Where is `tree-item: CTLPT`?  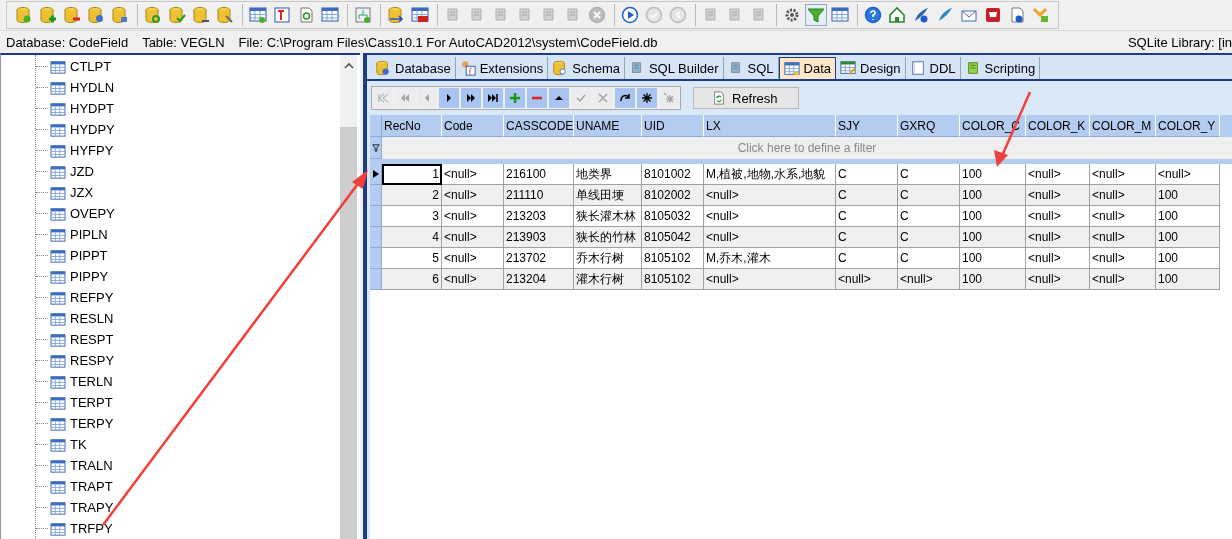 tree-item: CTLPT is located at coordinates (91, 66).